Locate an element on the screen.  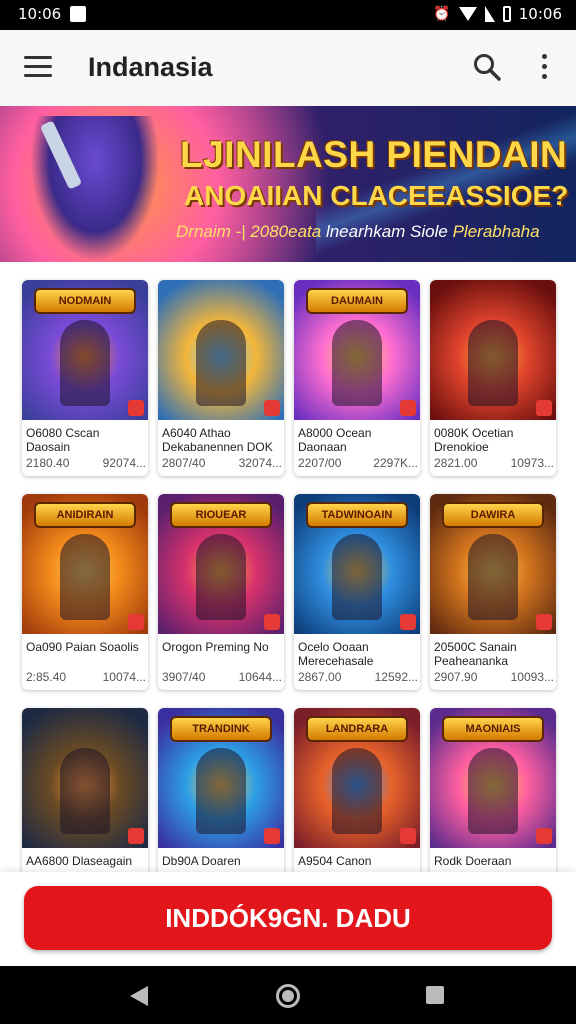
back-icon is located at coordinates (139, 996).